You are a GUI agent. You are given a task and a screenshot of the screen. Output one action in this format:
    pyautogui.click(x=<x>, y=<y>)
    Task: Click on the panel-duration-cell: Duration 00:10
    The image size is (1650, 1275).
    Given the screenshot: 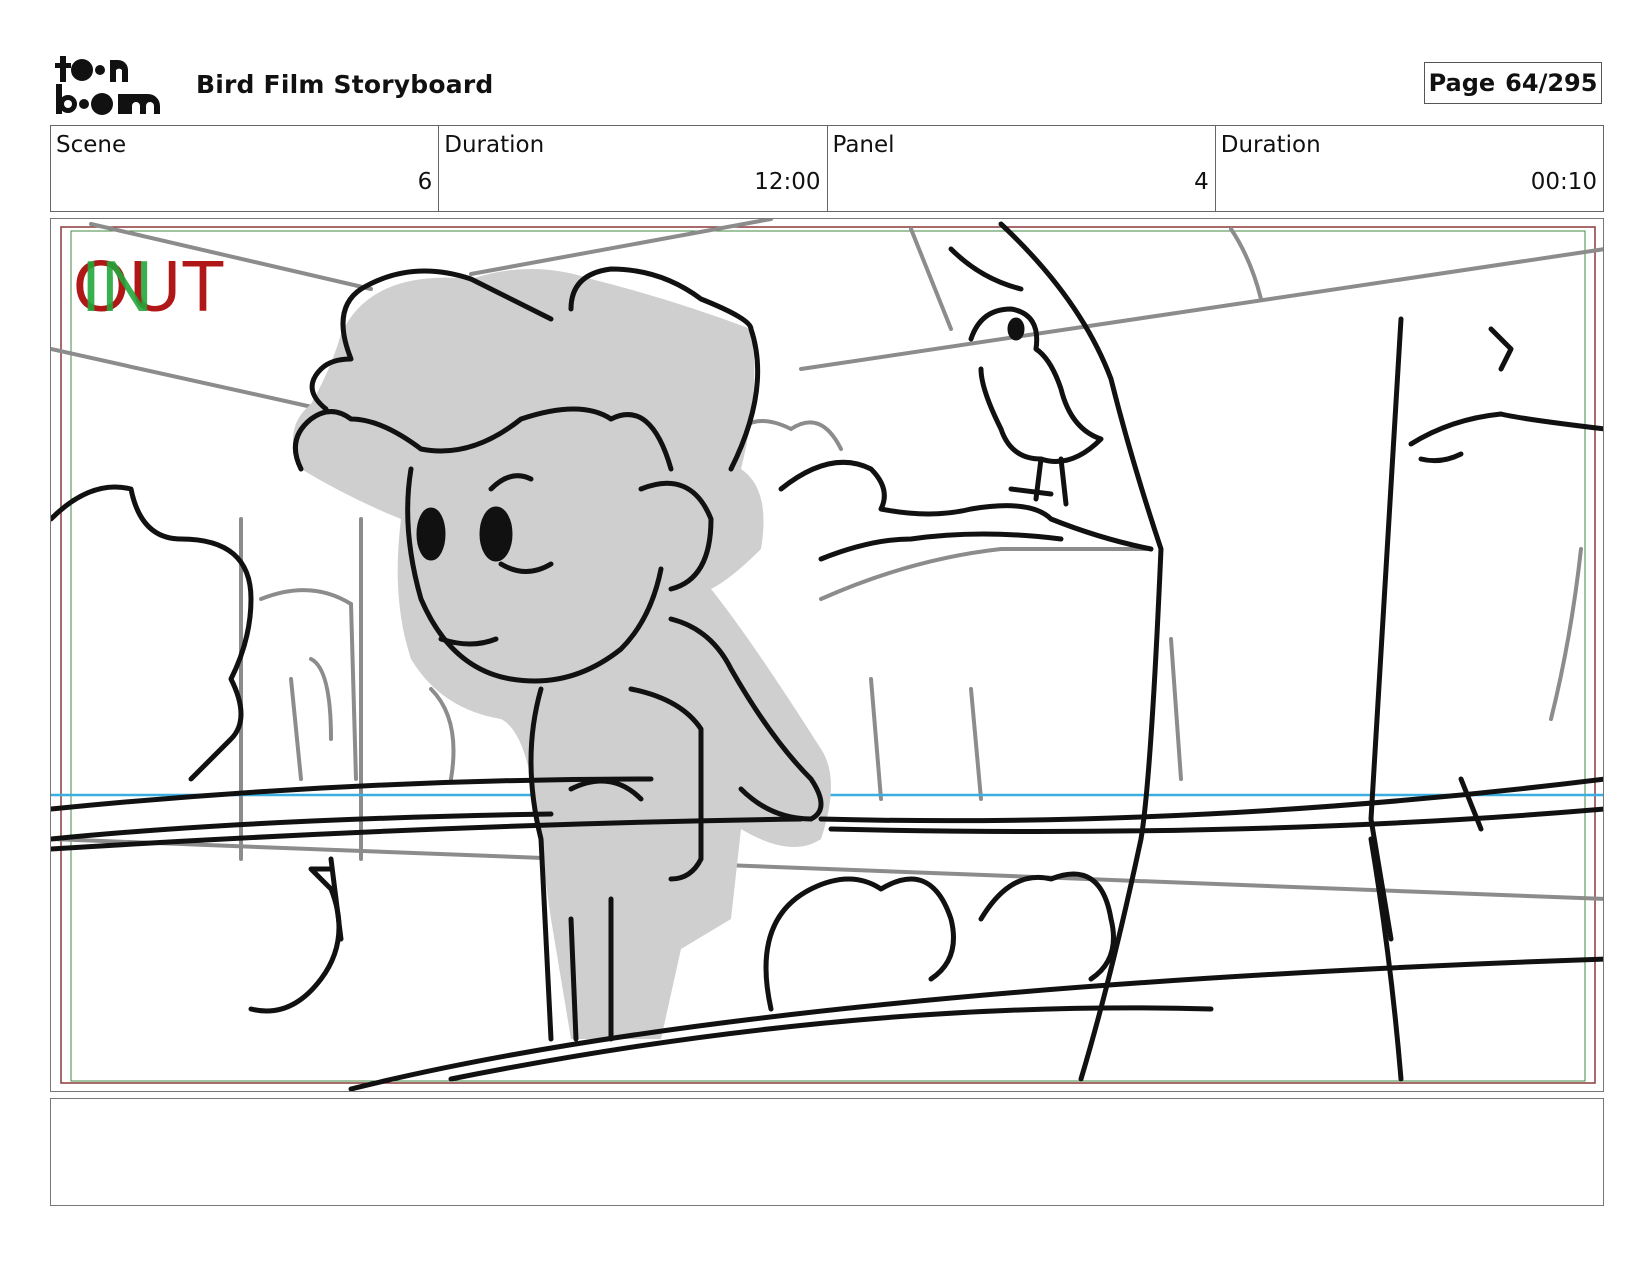 What is the action you would take?
    pyautogui.click(x=1409, y=168)
    